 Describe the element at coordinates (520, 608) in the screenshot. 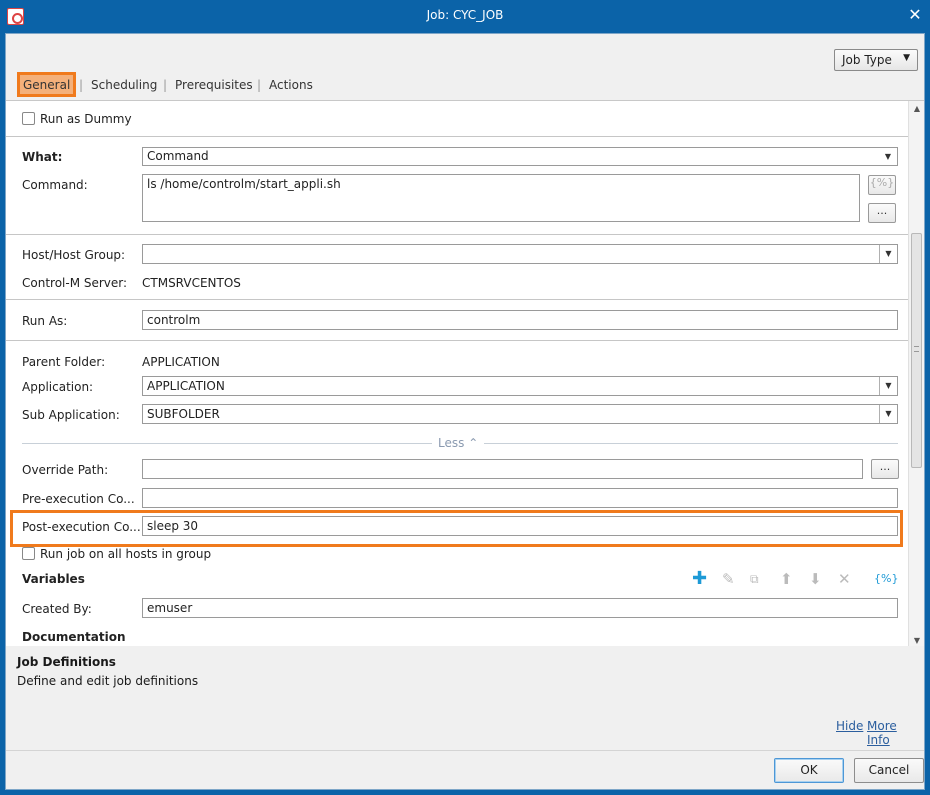

I see `created-by-input: emuser` at that location.